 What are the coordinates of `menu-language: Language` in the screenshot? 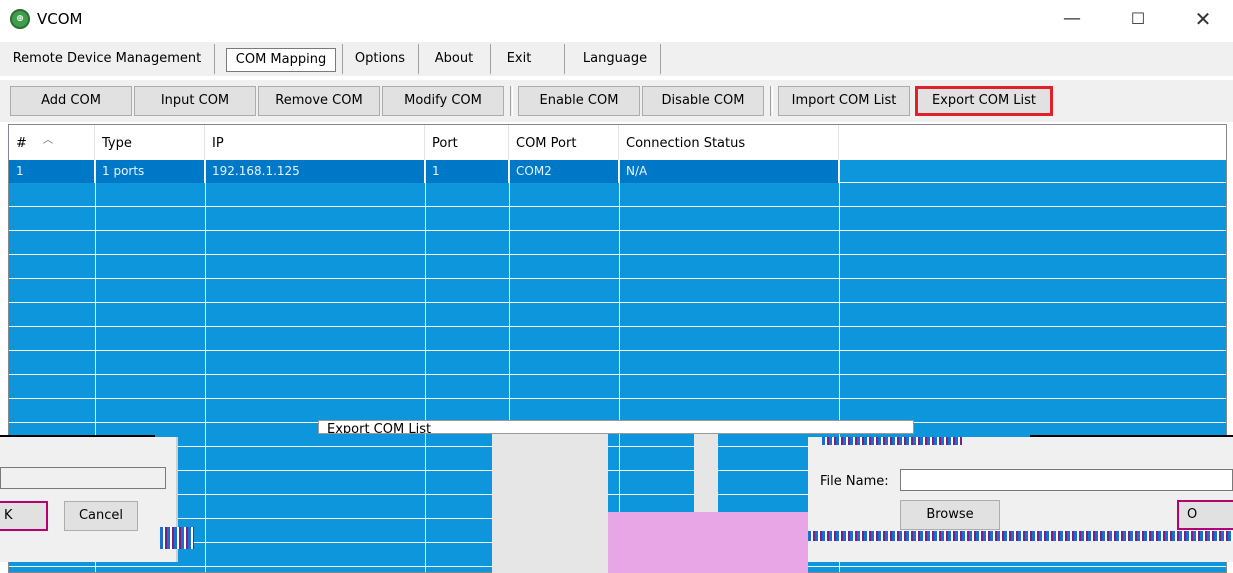 It's located at (615, 59).